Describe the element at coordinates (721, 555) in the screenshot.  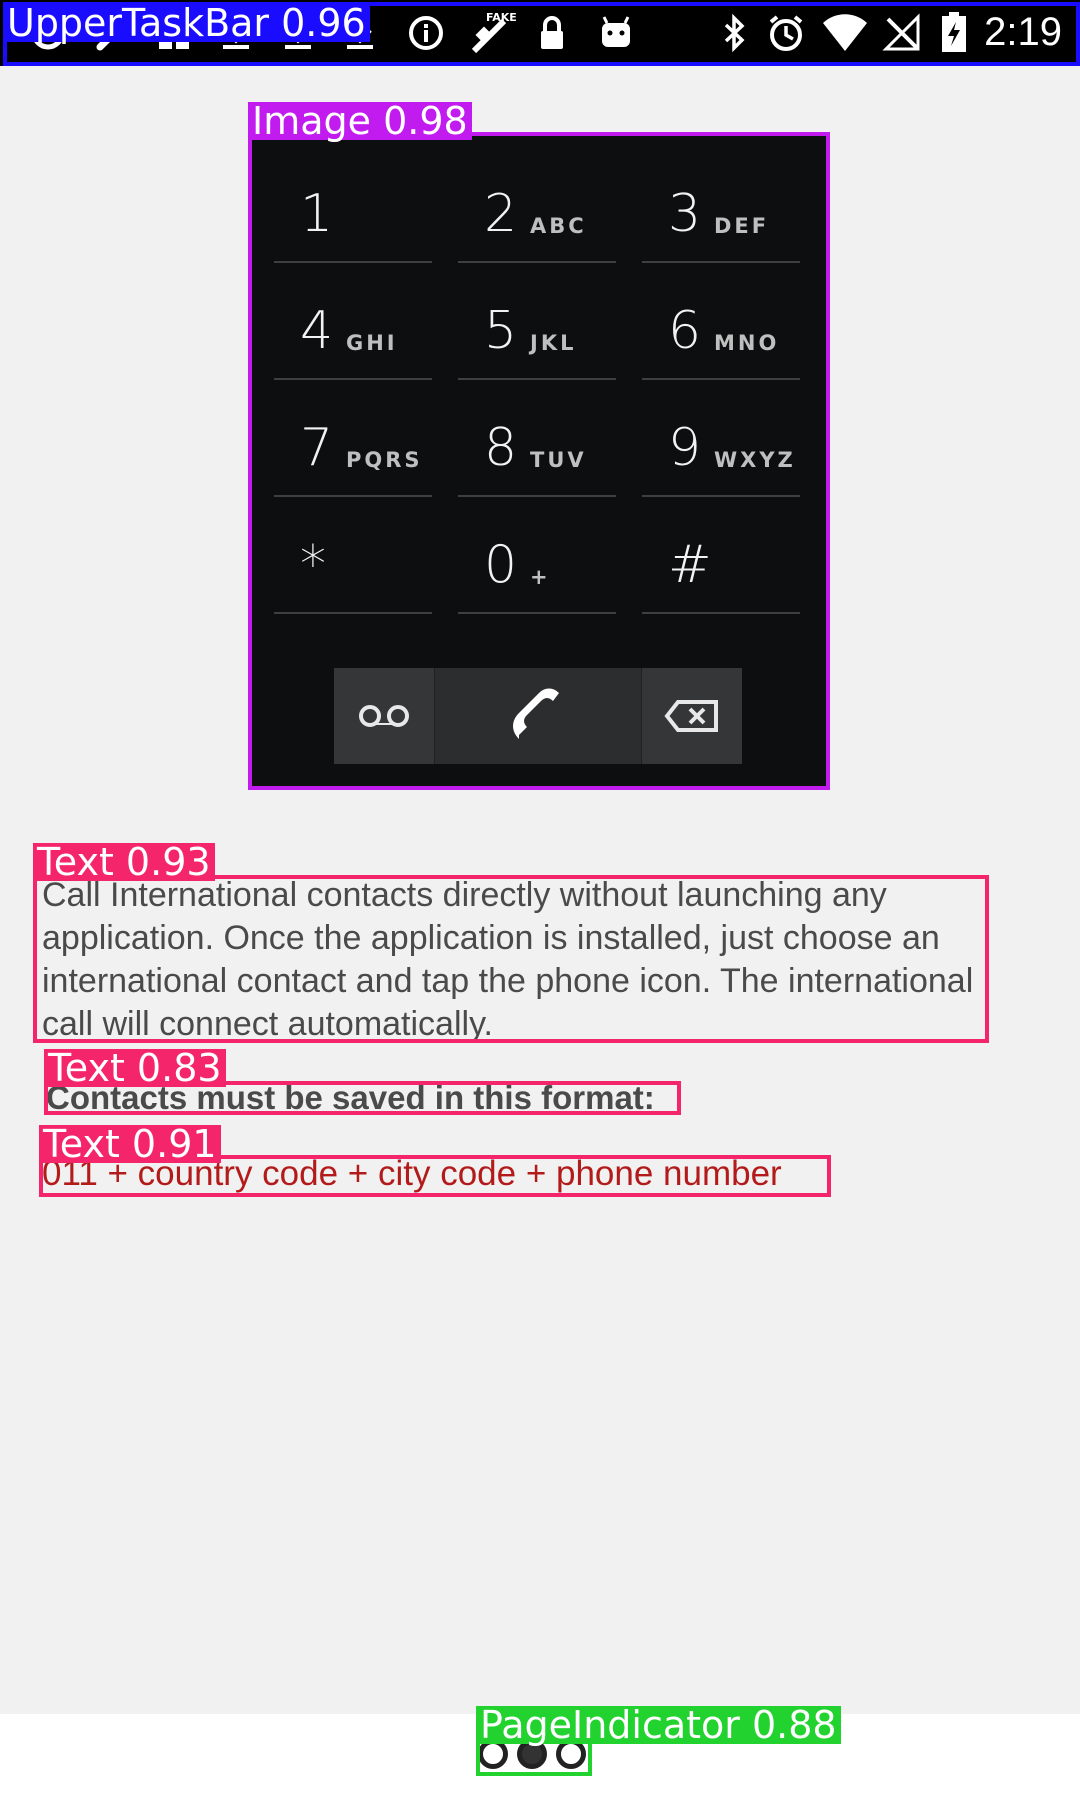
I see `dialer-key-hash: #` at that location.